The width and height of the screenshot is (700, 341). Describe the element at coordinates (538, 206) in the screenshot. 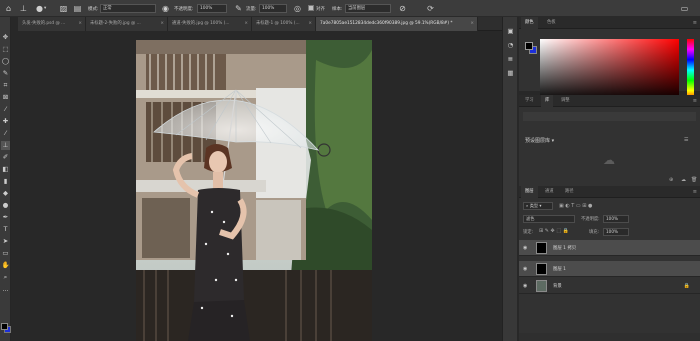

I see `layer-filter-select: ⌕ 类型 ▾` at that location.